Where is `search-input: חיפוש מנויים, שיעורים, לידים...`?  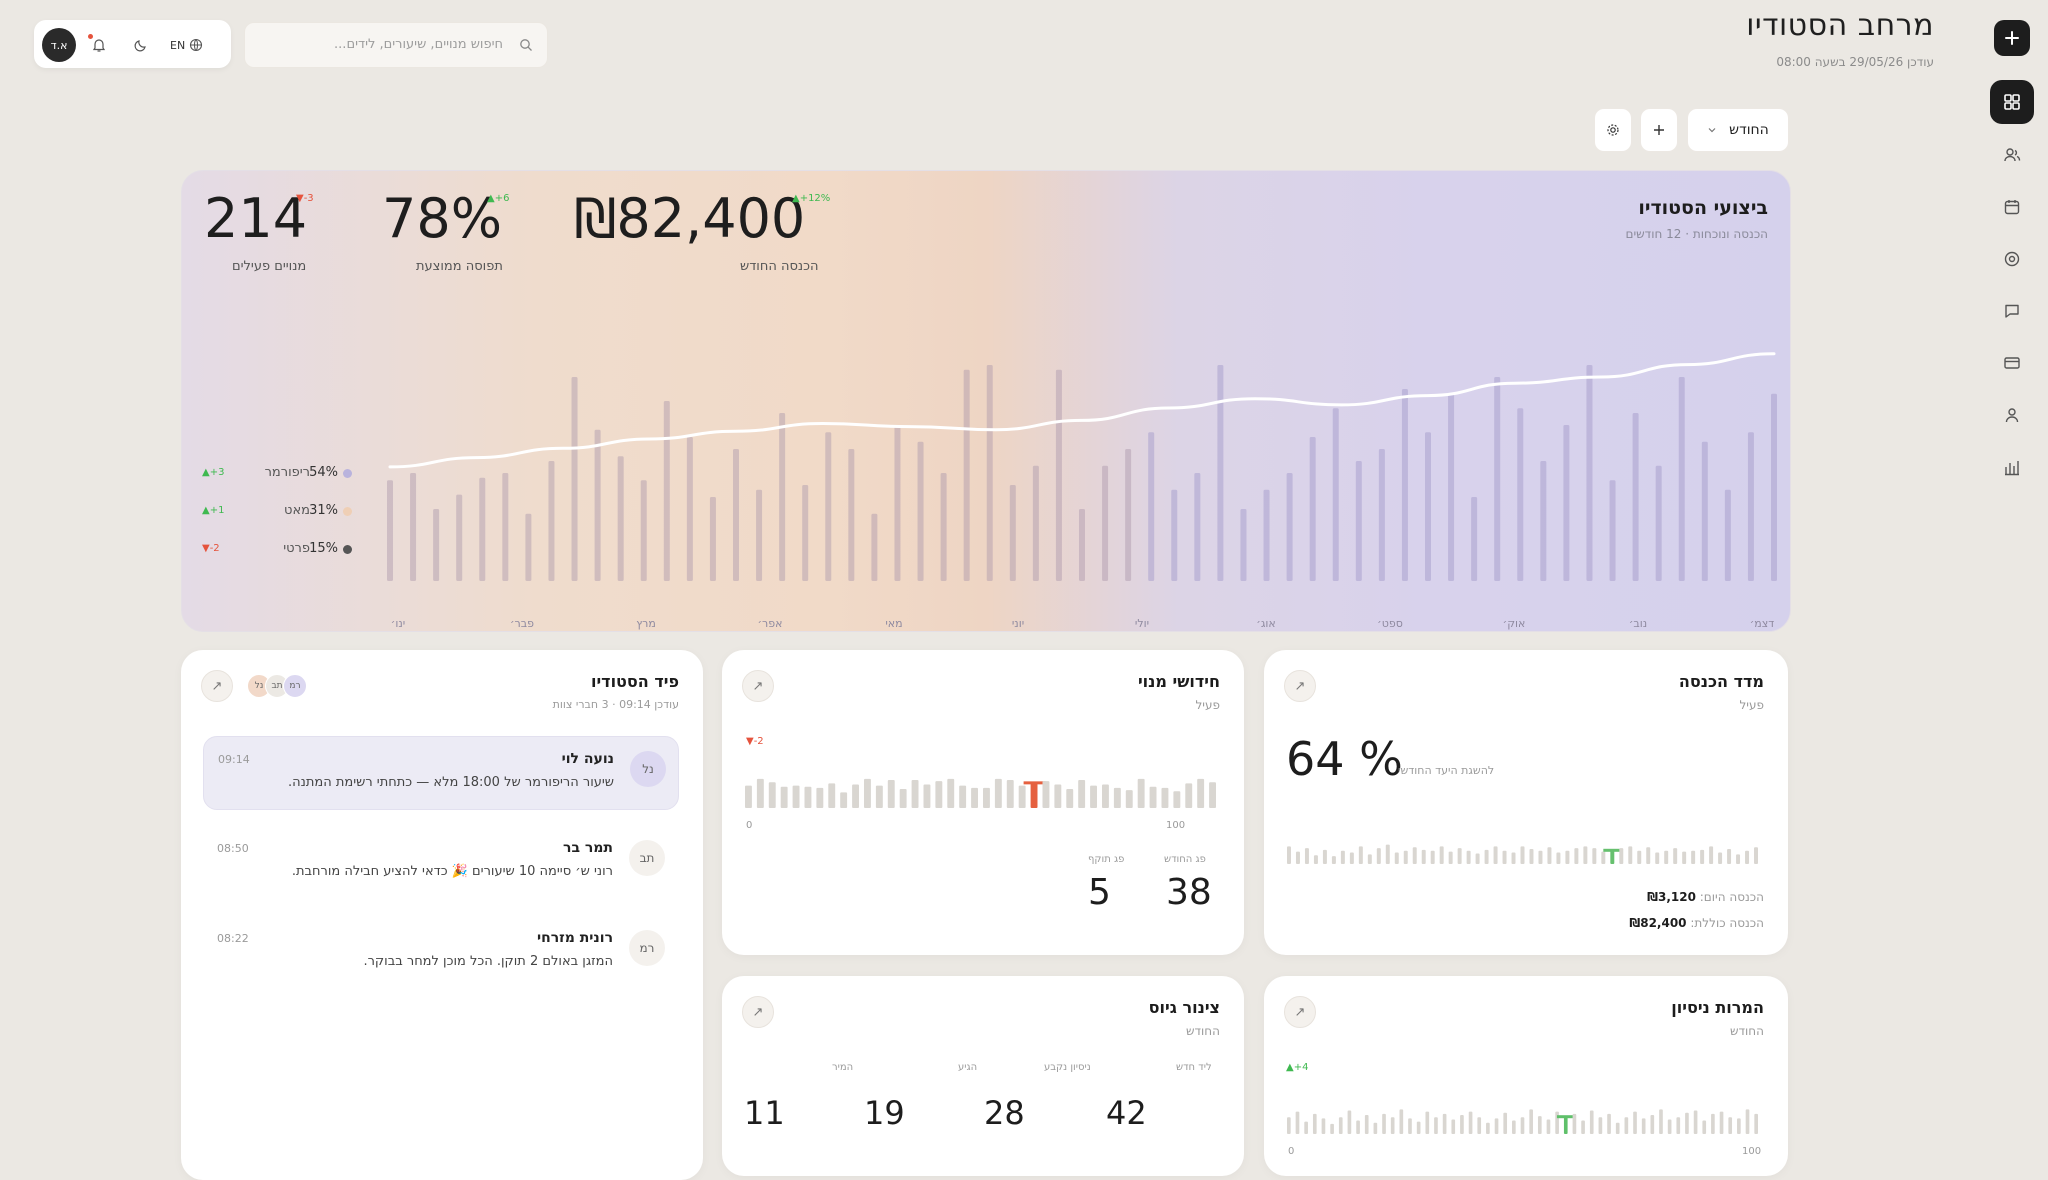
search-input: חיפוש מנויים, שיעורים, לידים... is located at coordinates (396, 45).